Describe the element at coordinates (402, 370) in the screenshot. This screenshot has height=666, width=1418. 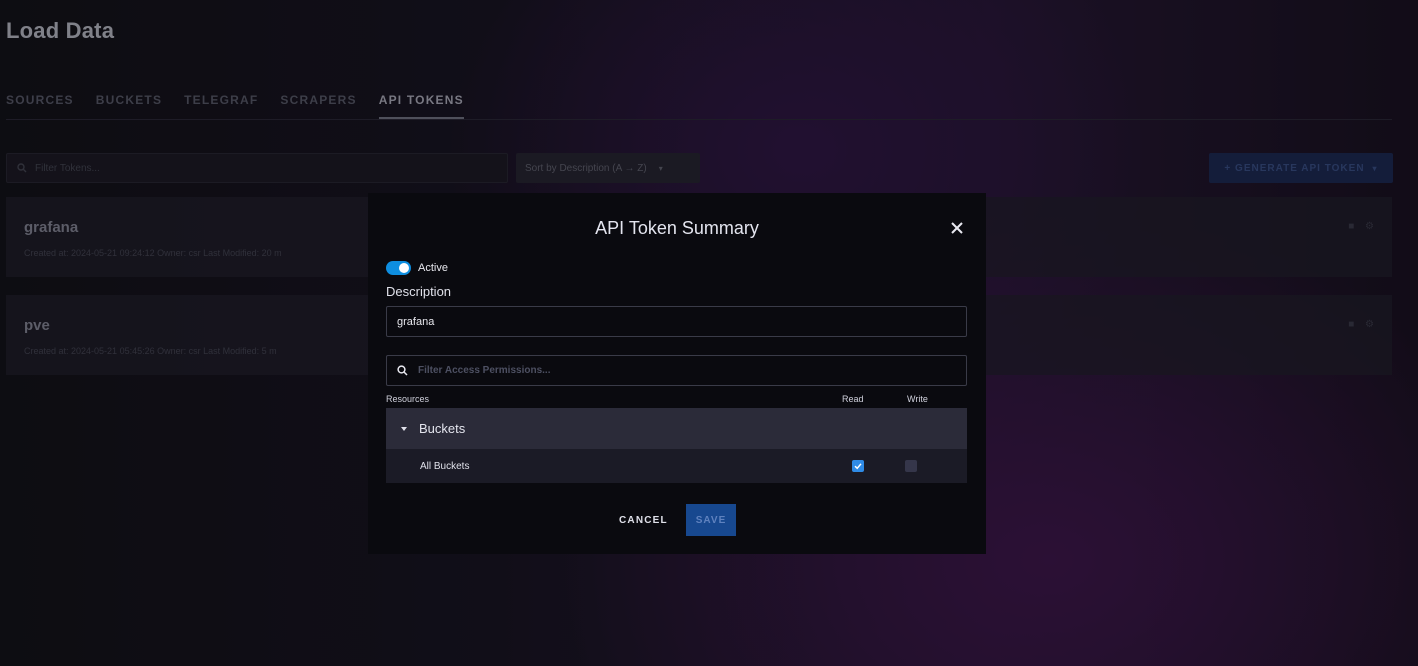
I see `search-icon` at that location.